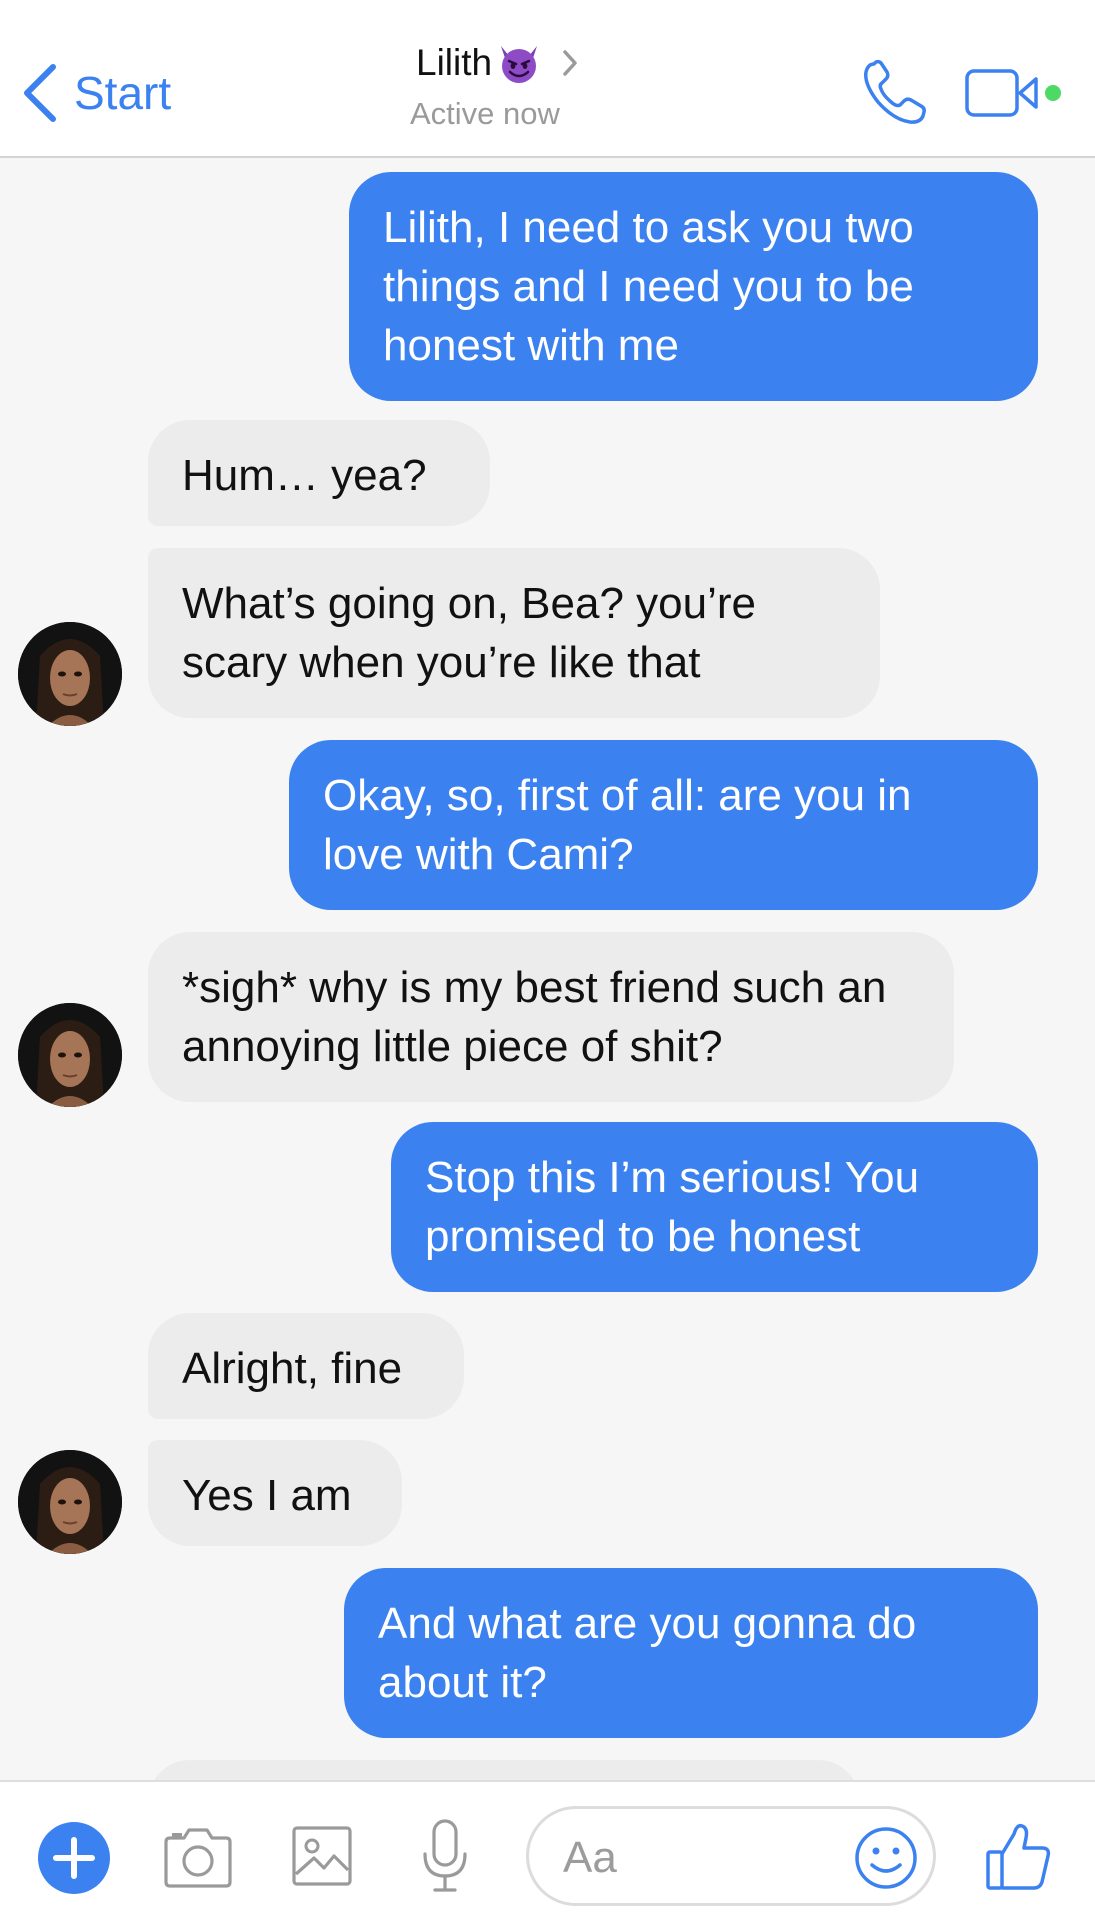 The image size is (1095, 1917). I want to click on online-indicator, so click(1053, 93).